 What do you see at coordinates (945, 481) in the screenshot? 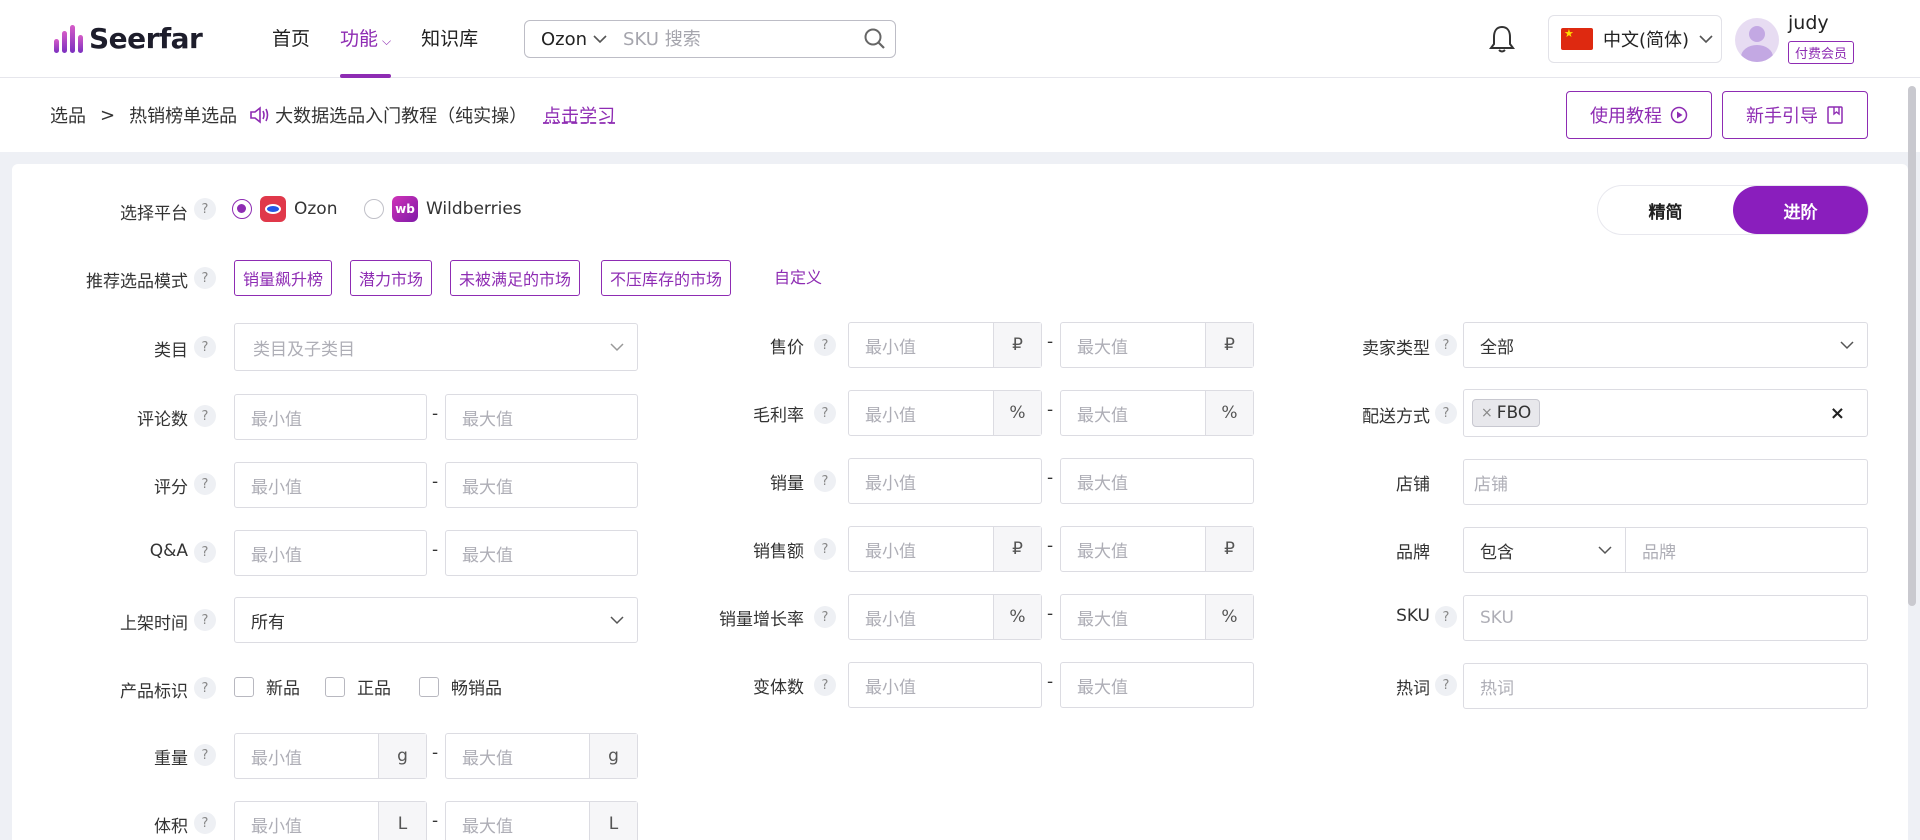
I see `sales-min-input: 最小值` at bounding box center [945, 481].